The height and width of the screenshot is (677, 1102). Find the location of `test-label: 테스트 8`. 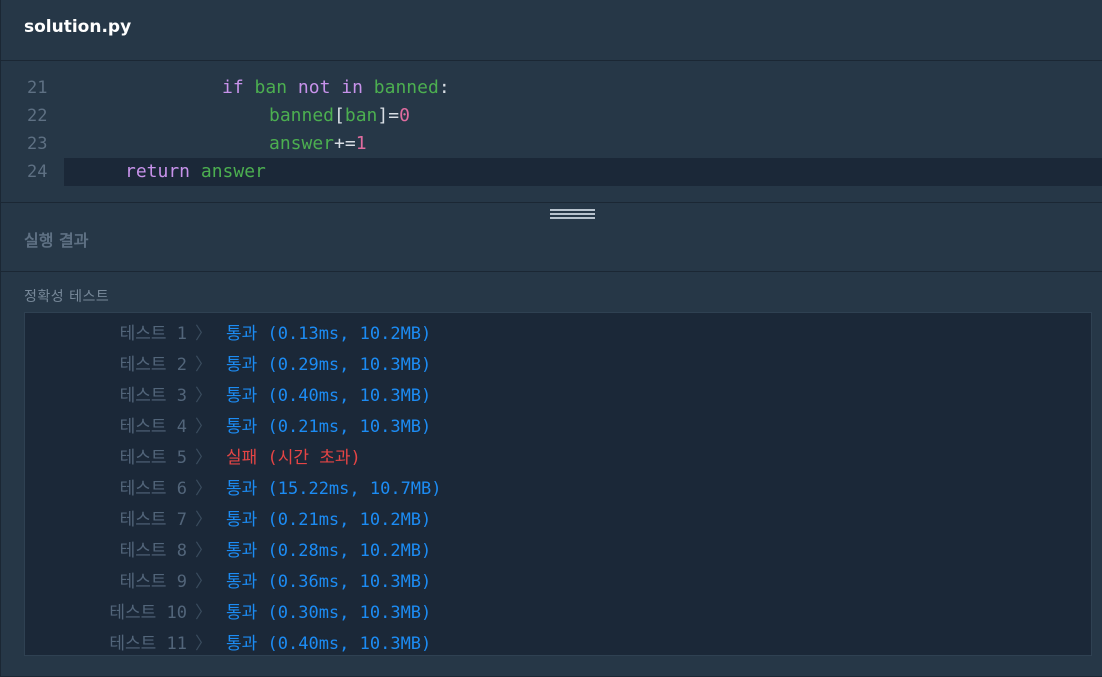

test-label: 테스트 8 is located at coordinates (153, 551).